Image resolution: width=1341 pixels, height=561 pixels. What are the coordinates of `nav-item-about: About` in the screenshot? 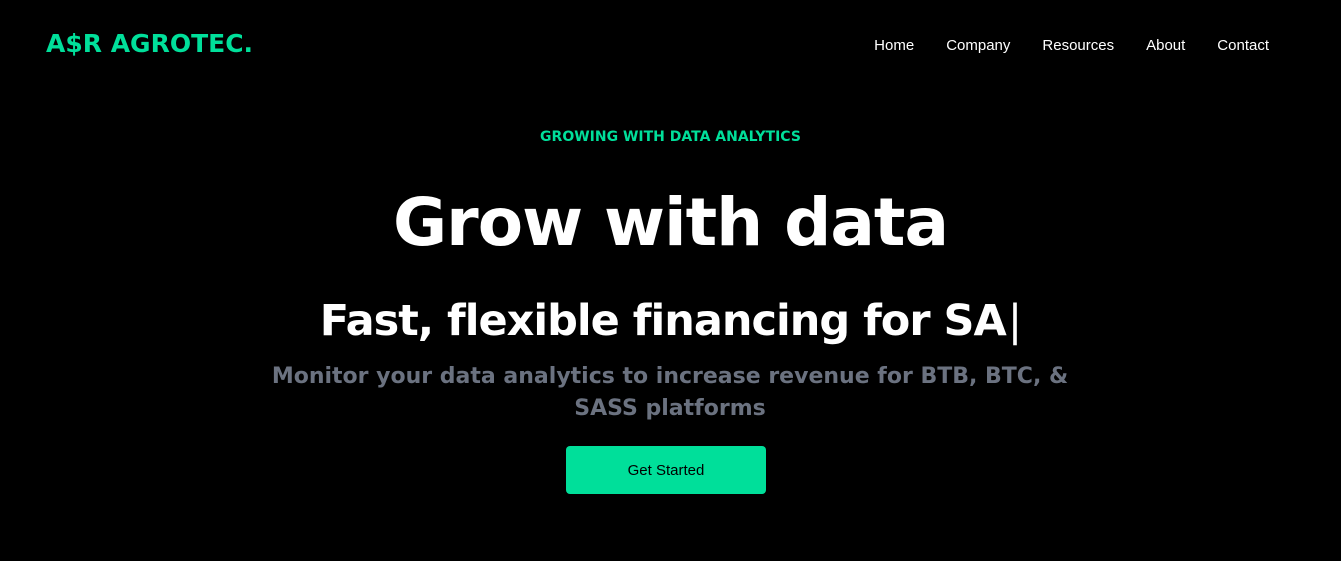 It's located at (1165, 46).